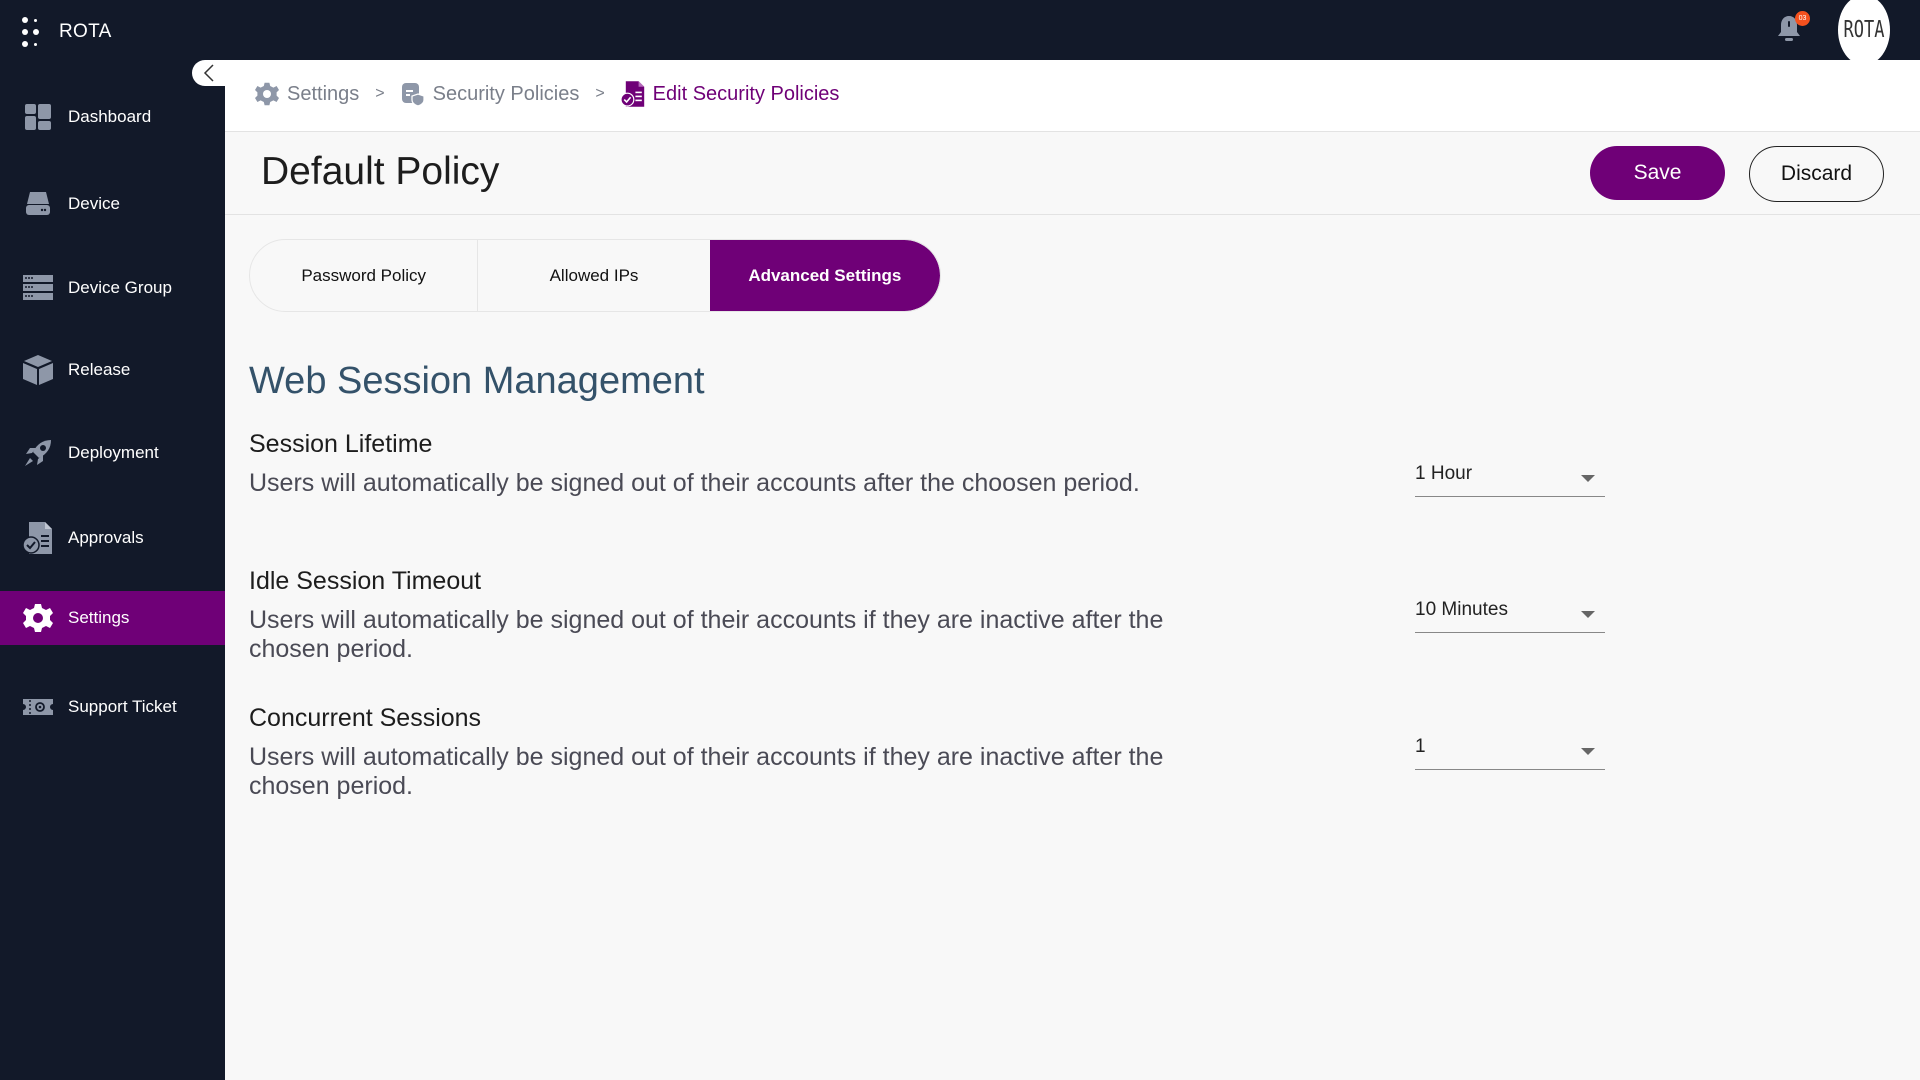 The height and width of the screenshot is (1080, 1920). What do you see at coordinates (365, 581) in the screenshot?
I see `setting-label: Idle Session Timeout` at bounding box center [365, 581].